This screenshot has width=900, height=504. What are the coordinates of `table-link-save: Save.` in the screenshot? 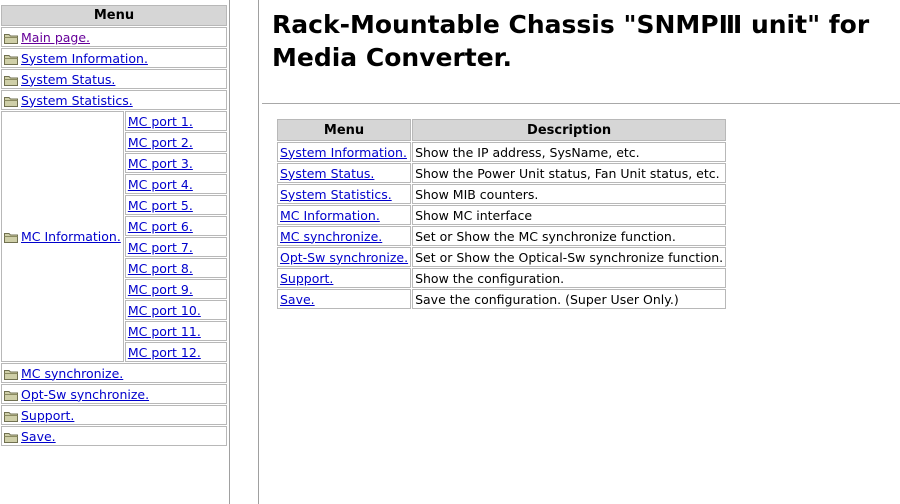 It's located at (297, 299).